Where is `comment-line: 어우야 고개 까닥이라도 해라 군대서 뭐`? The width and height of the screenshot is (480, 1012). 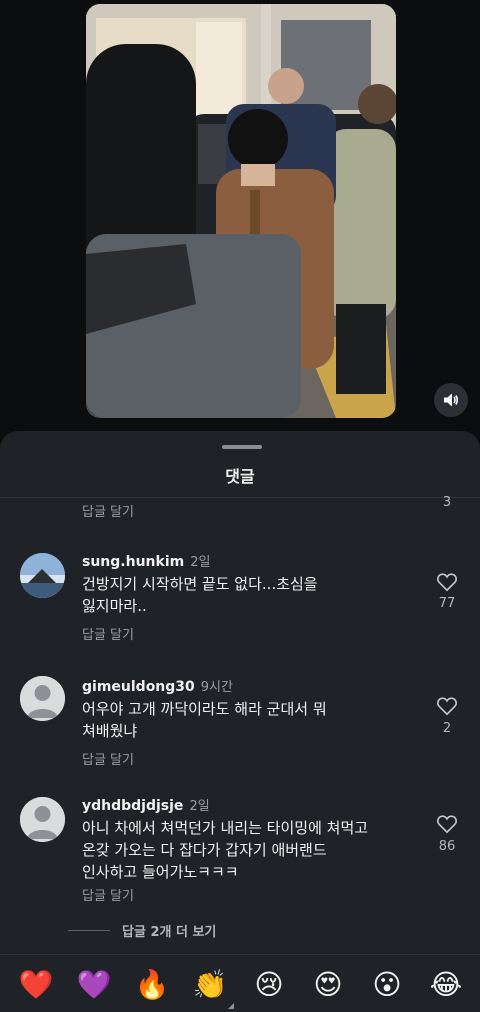
comment-line: 어우야 고개 까닥이라도 해라 군대서 뭐 is located at coordinates (204, 709).